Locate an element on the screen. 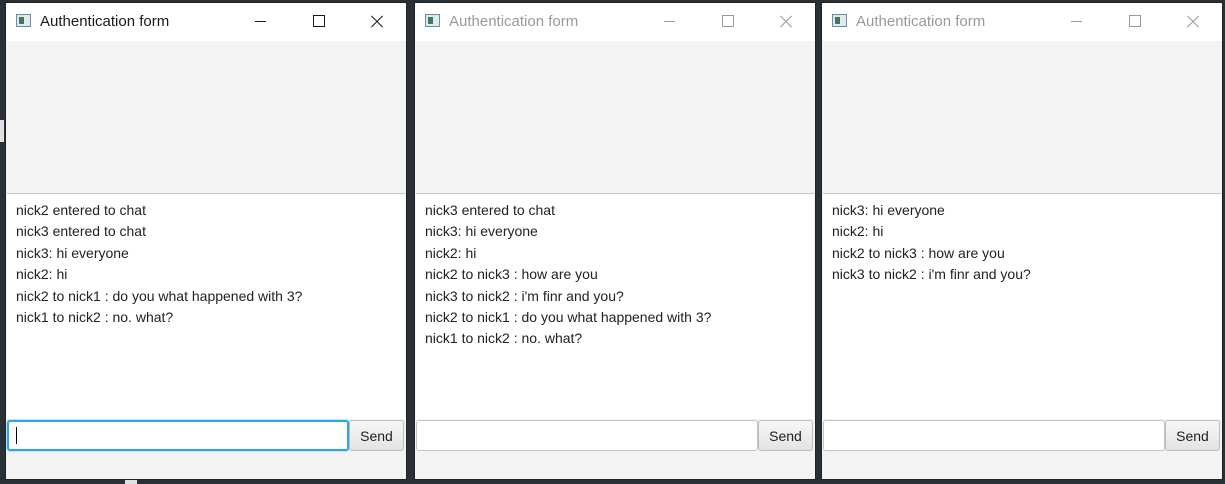 The width and height of the screenshot is (1225, 484). desktop-fragment is located at coordinates (2, 131).